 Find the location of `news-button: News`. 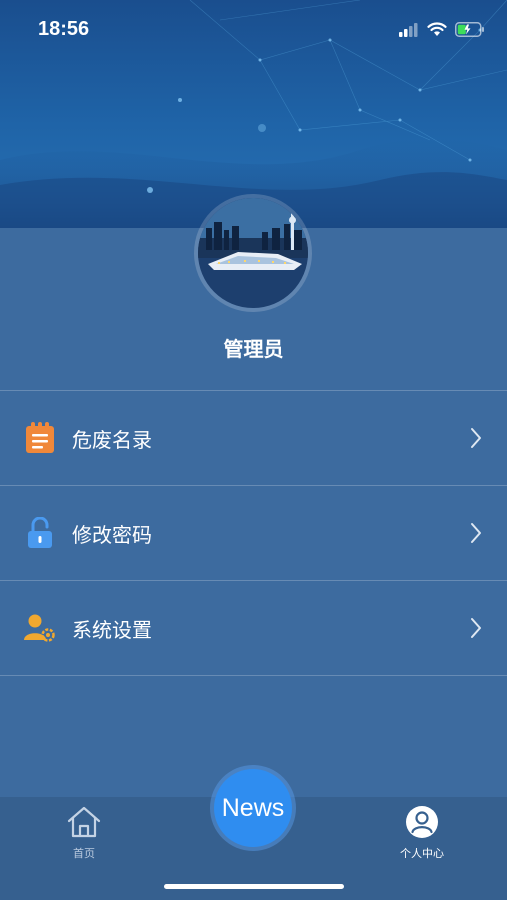

news-button: News is located at coordinates (253, 808).